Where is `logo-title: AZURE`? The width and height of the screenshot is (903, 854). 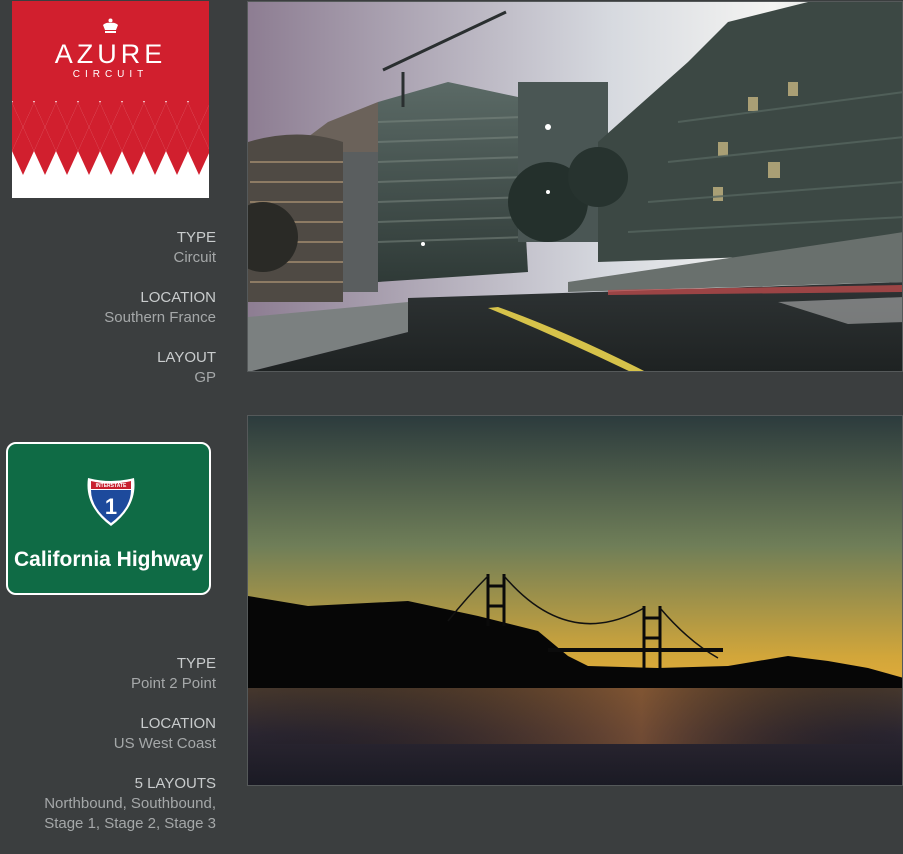
logo-title: AZURE is located at coordinates (110, 54).